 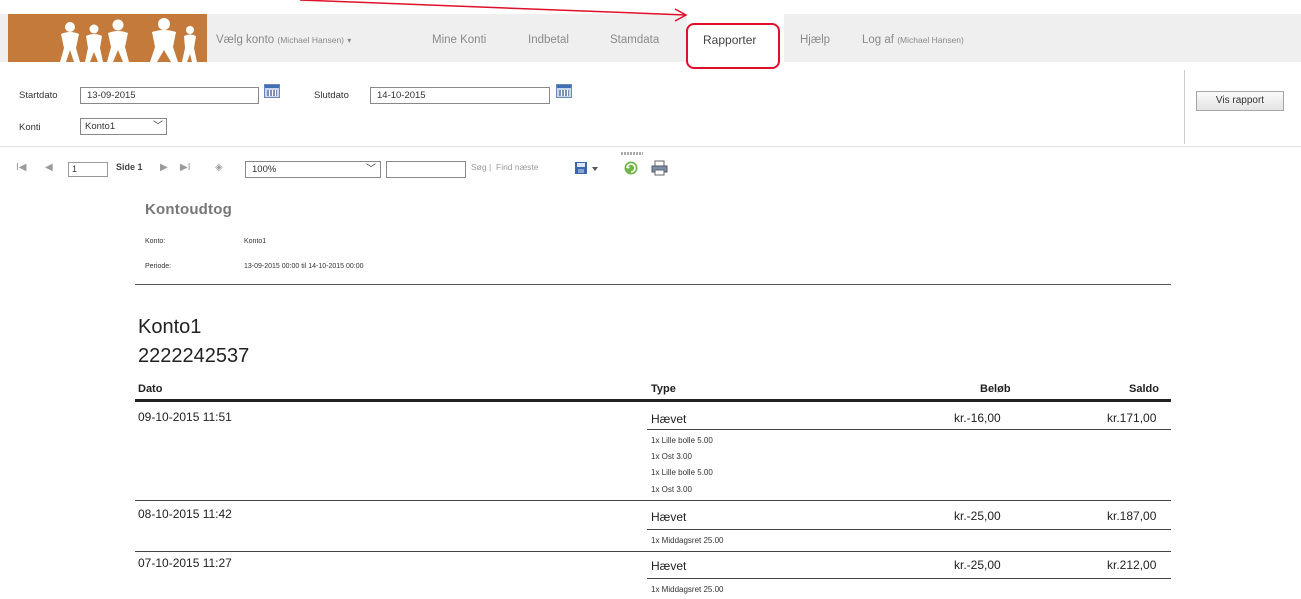 What do you see at coordinates (587, 168) in the screenshot?
I see `export-icon` at bounding box center [587, 168].